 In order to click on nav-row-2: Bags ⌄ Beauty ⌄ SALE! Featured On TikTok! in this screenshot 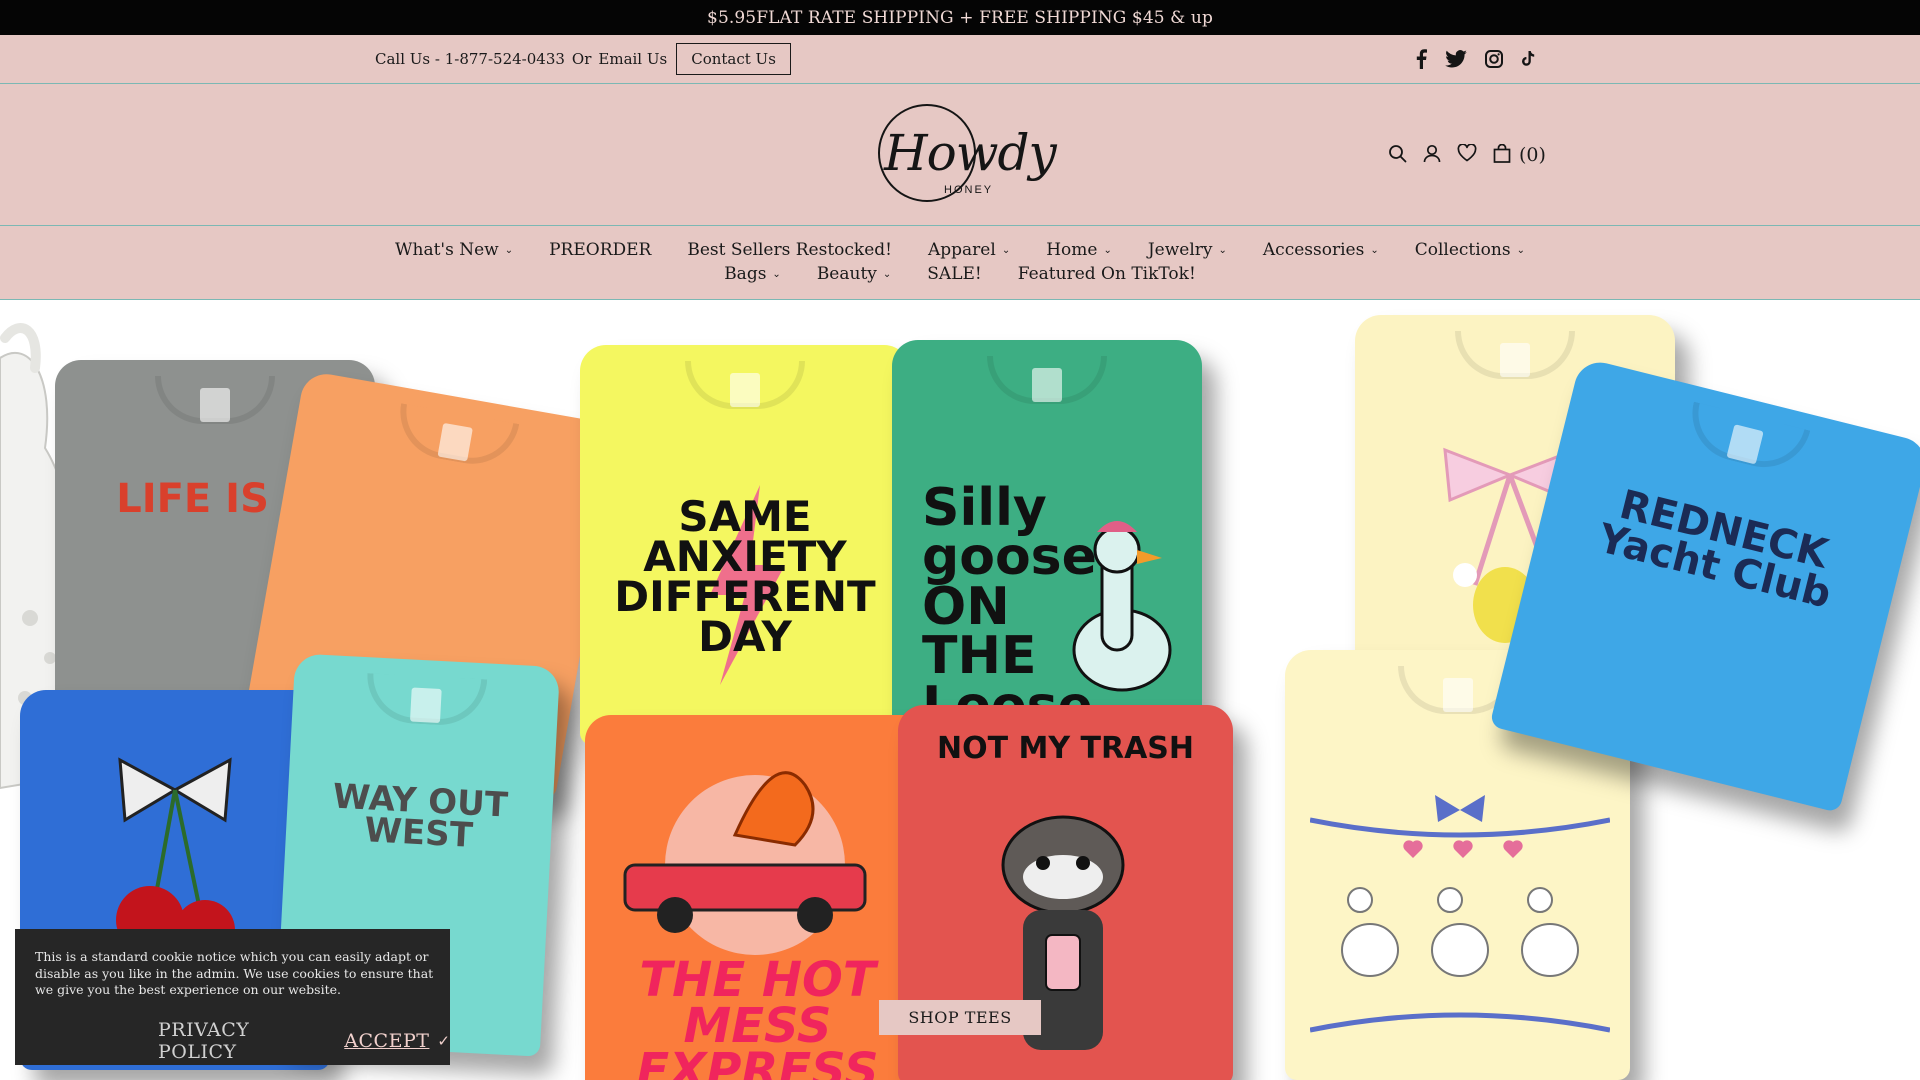, I will do `click(960, 274)`.